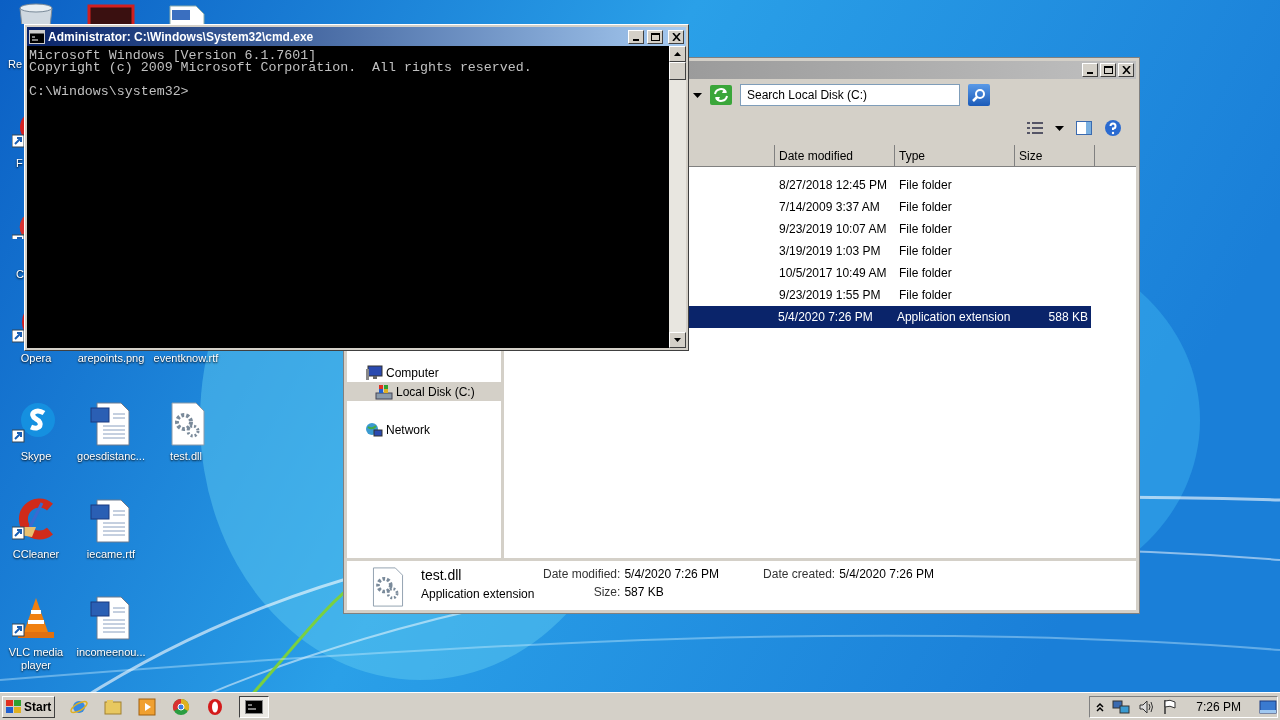 The width and height of the screenshot is (1280, 720). I want to click on desktop-icon-label: test.dll, so click(186, 456).